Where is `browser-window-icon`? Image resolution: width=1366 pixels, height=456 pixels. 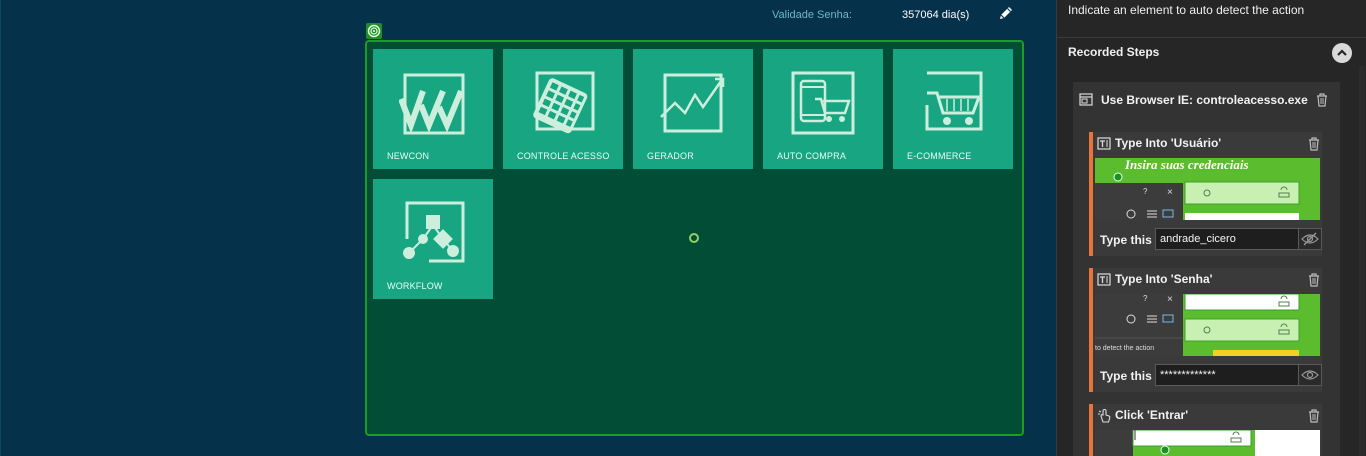 browser-window-icon is located at coordinates (1086, 99).